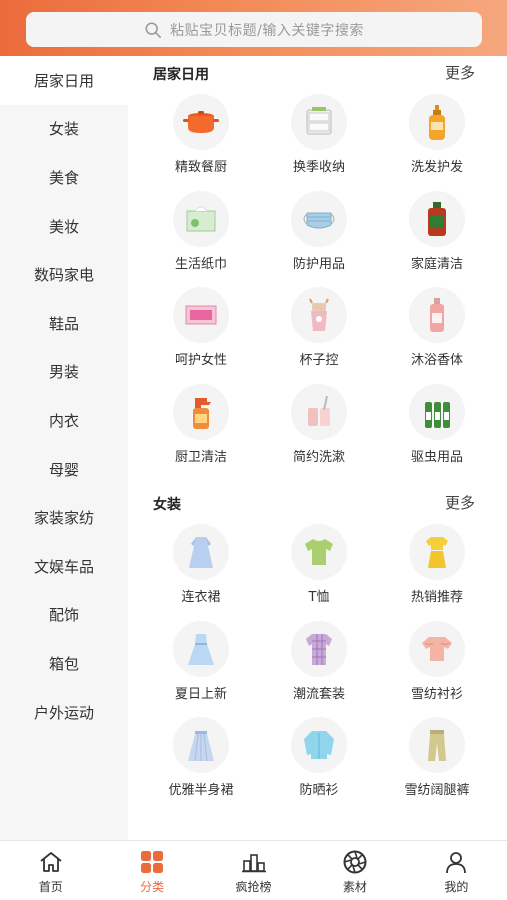  What do you see at coordinates (437, 411) in the screenshot?
I see `repellent-bottles-icon` at bounding box center [437, 411].